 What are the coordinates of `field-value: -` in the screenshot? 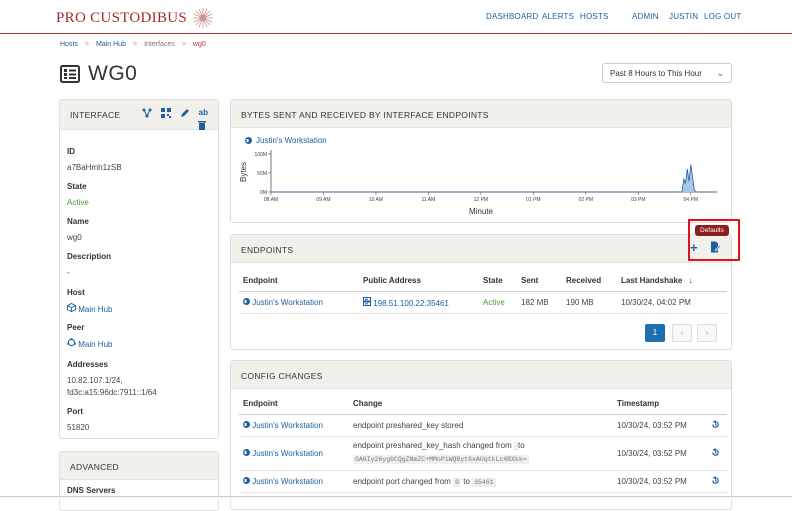 It's located at (68, 272).